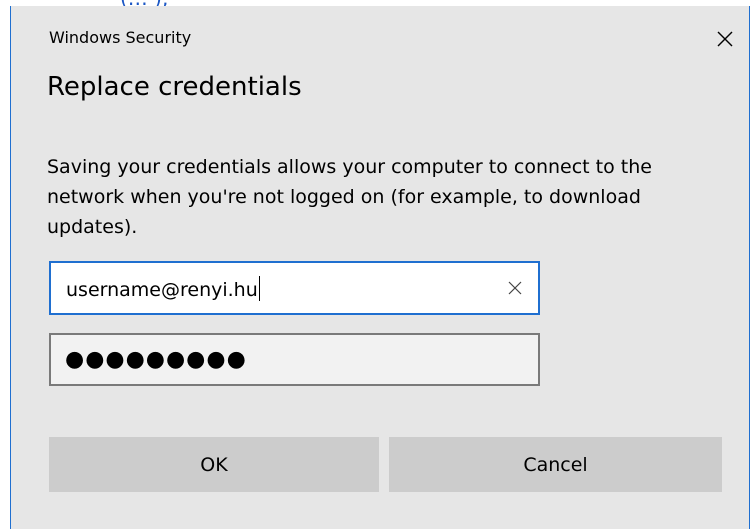 The width and height of the screenshot is (751, 529). Describe the element at coordinates (294, 288) in the screenshot. I see `username-field: username@renyi.hu` at that location.